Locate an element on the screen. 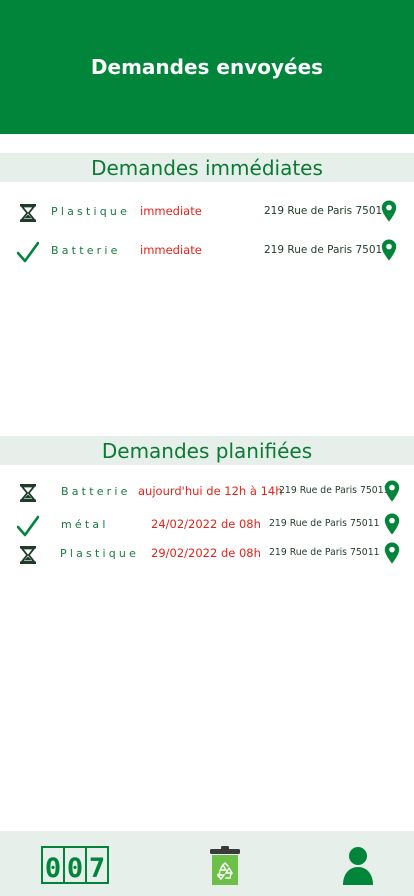  counter-digit: 7 is located at coordinates (97, 868).